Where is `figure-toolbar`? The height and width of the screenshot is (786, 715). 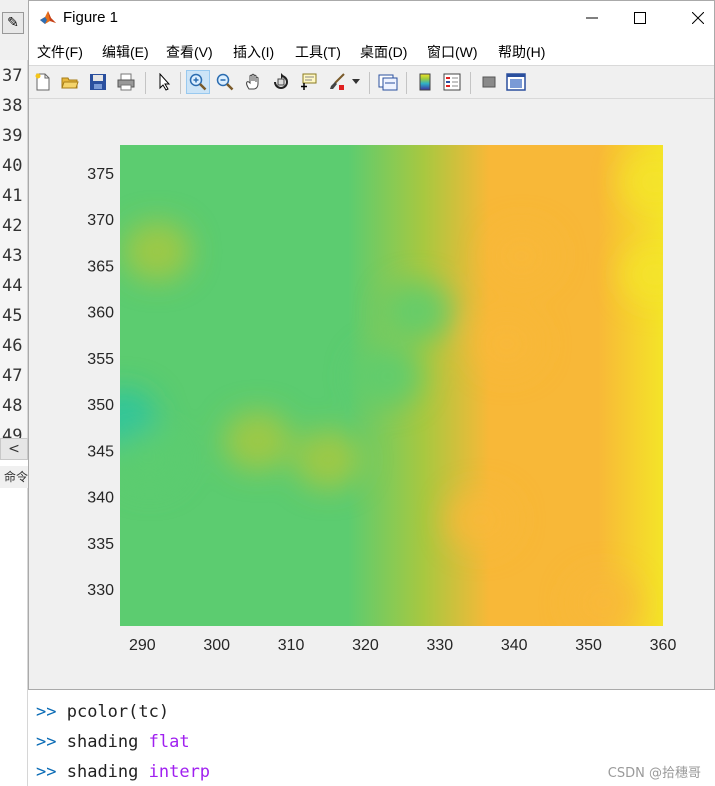 figure-toolbar is located at coordinates (371, 82).